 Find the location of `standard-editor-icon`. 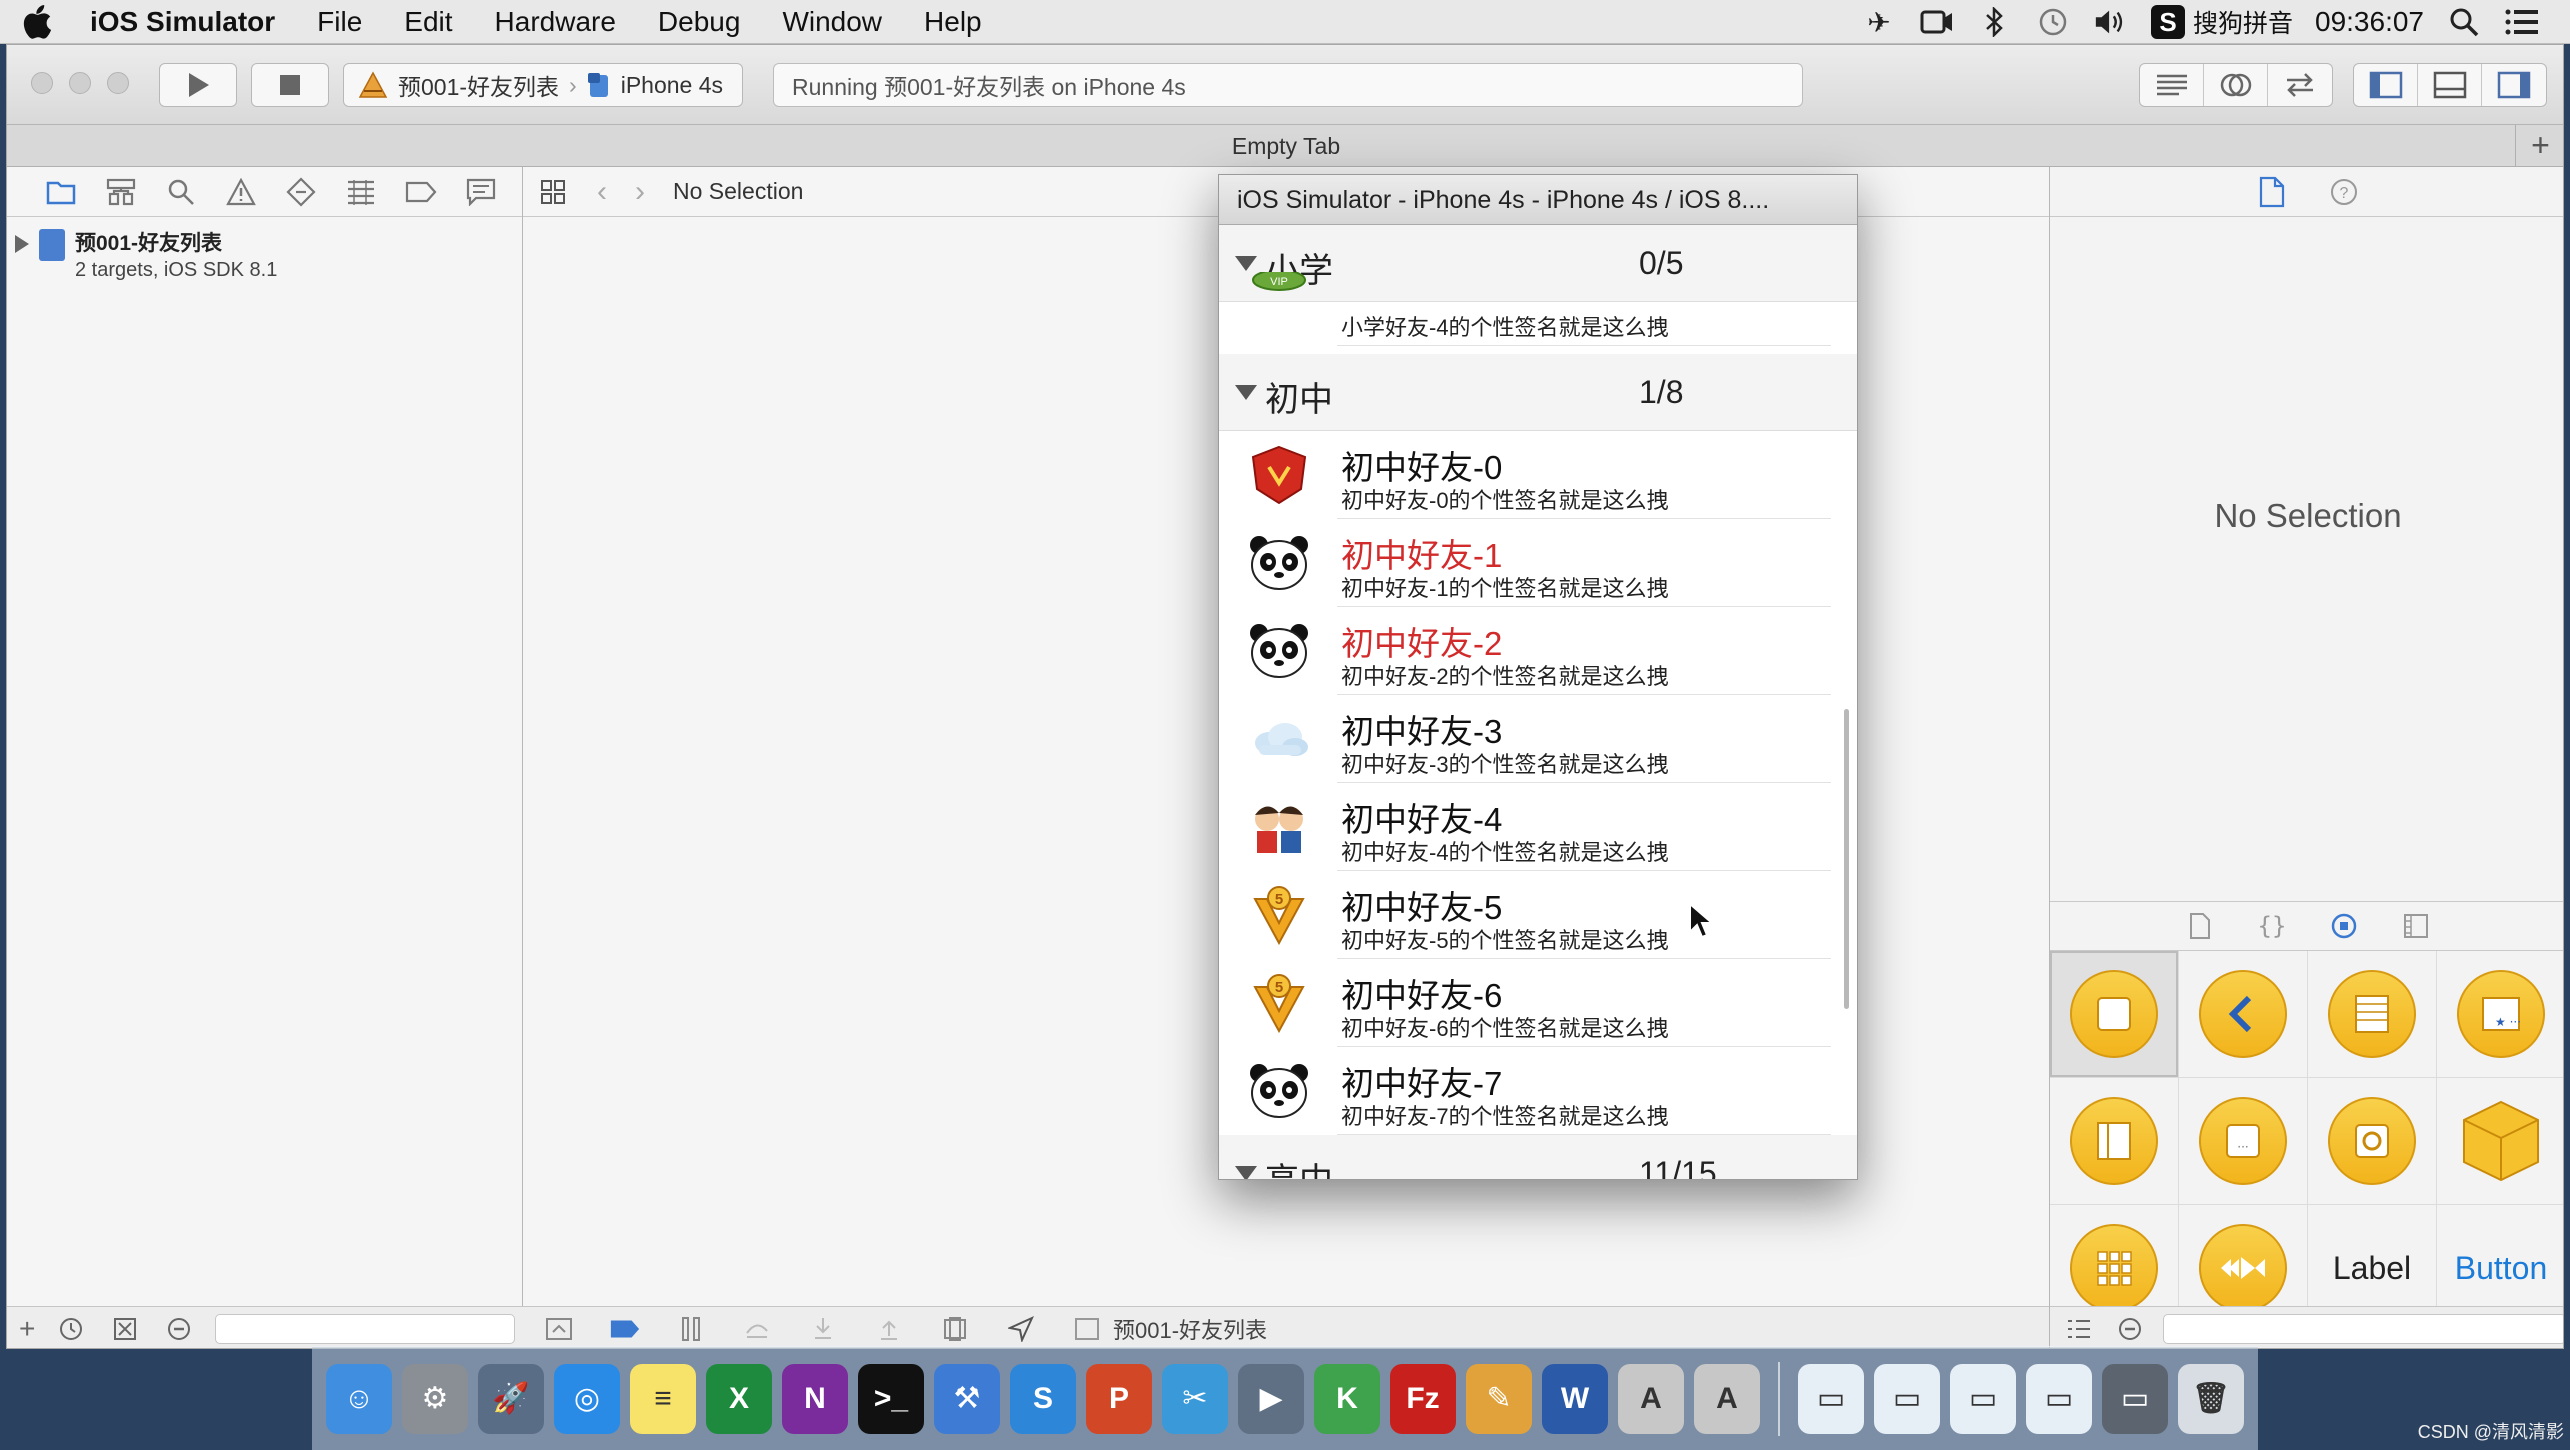

standard-editor-icon is located at coordinates (2172, 85).